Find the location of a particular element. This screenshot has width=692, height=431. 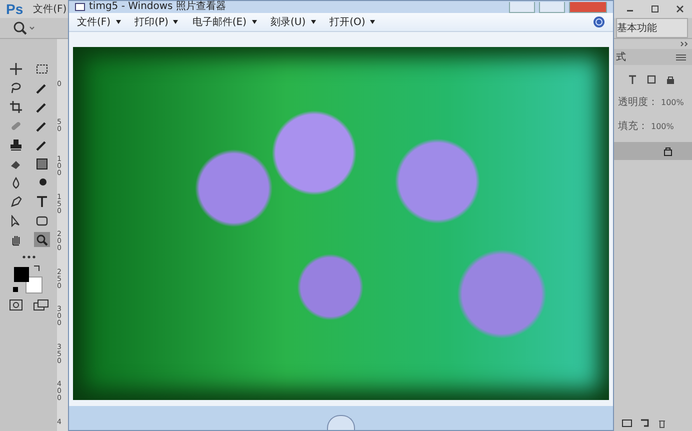

panel-menu-icon is located at coordinates (681, 57).